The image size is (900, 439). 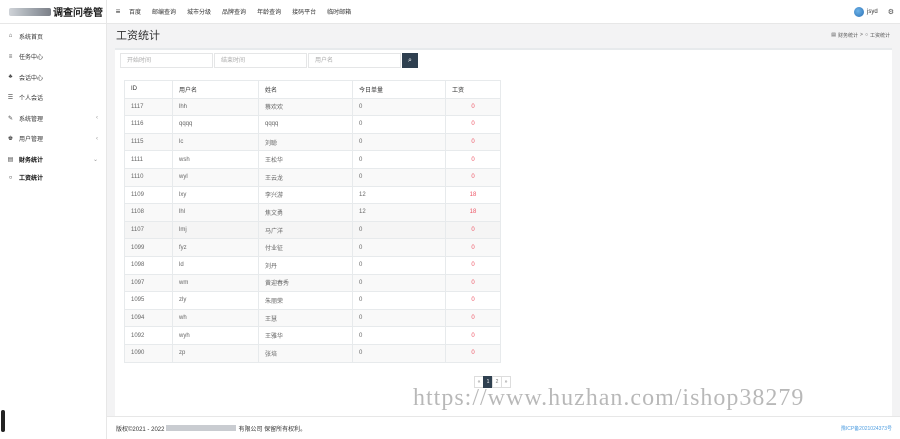 I want to click on table-row: 1095 zly 朱丽荣 0 0, so click(x=312, y=300).